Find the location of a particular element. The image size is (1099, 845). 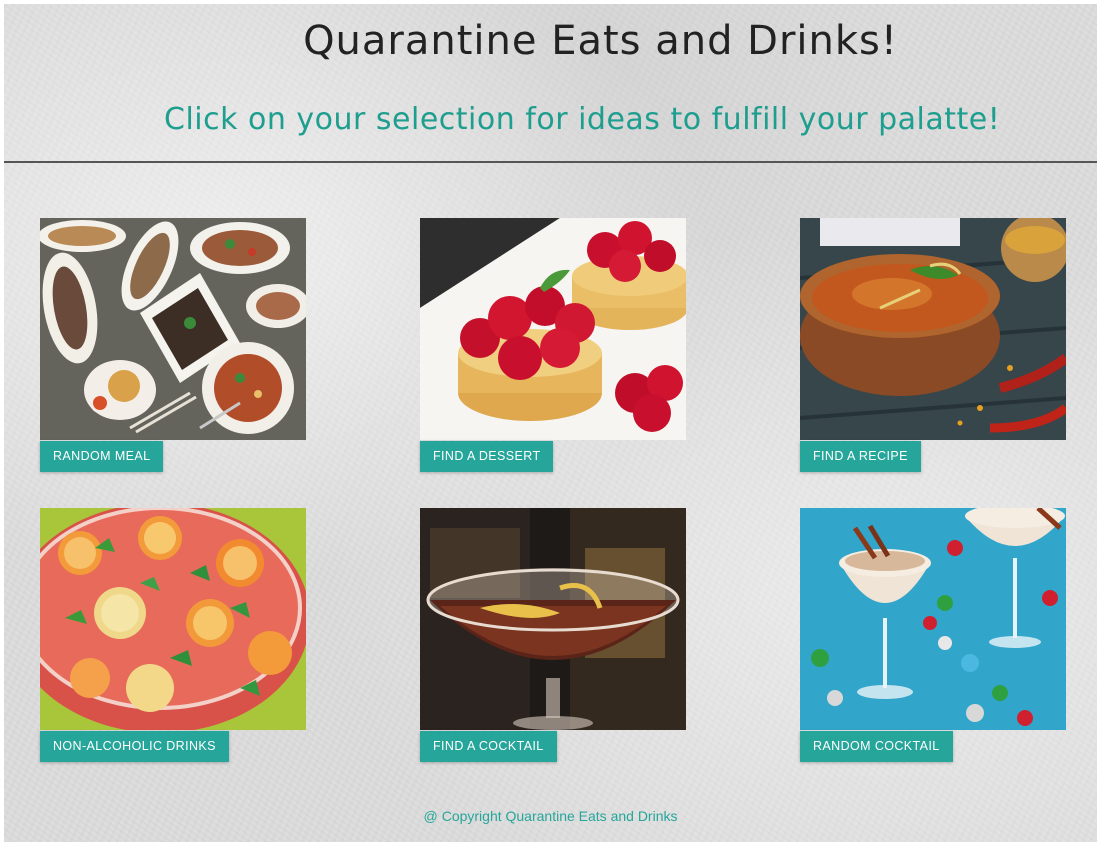

card-find-cocktail: FIND A COCKTAIL is located at coordinates (553, 635).